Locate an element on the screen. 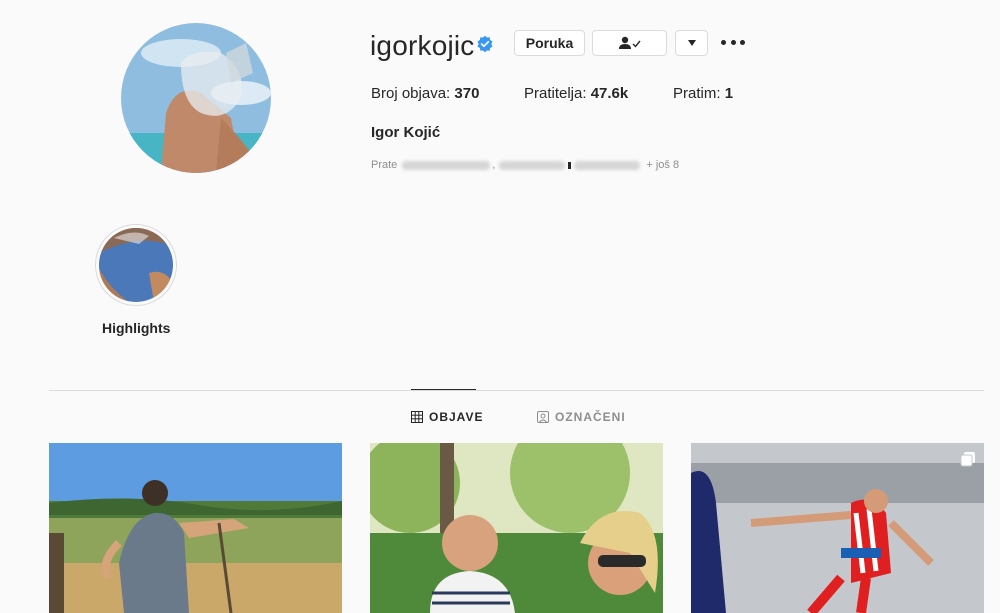 The image size is (1000, 613). tab-posts-label: OBJAVE is located at coordinates (456, 417).